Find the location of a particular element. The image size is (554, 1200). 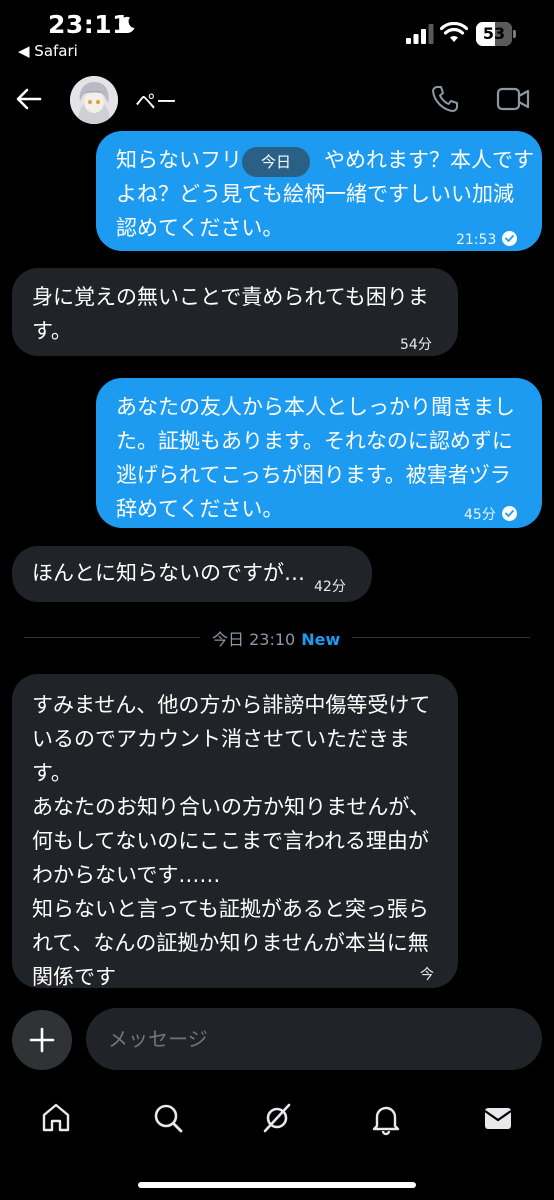

message-meta: 21:53 is located at coordinates (487, 240).